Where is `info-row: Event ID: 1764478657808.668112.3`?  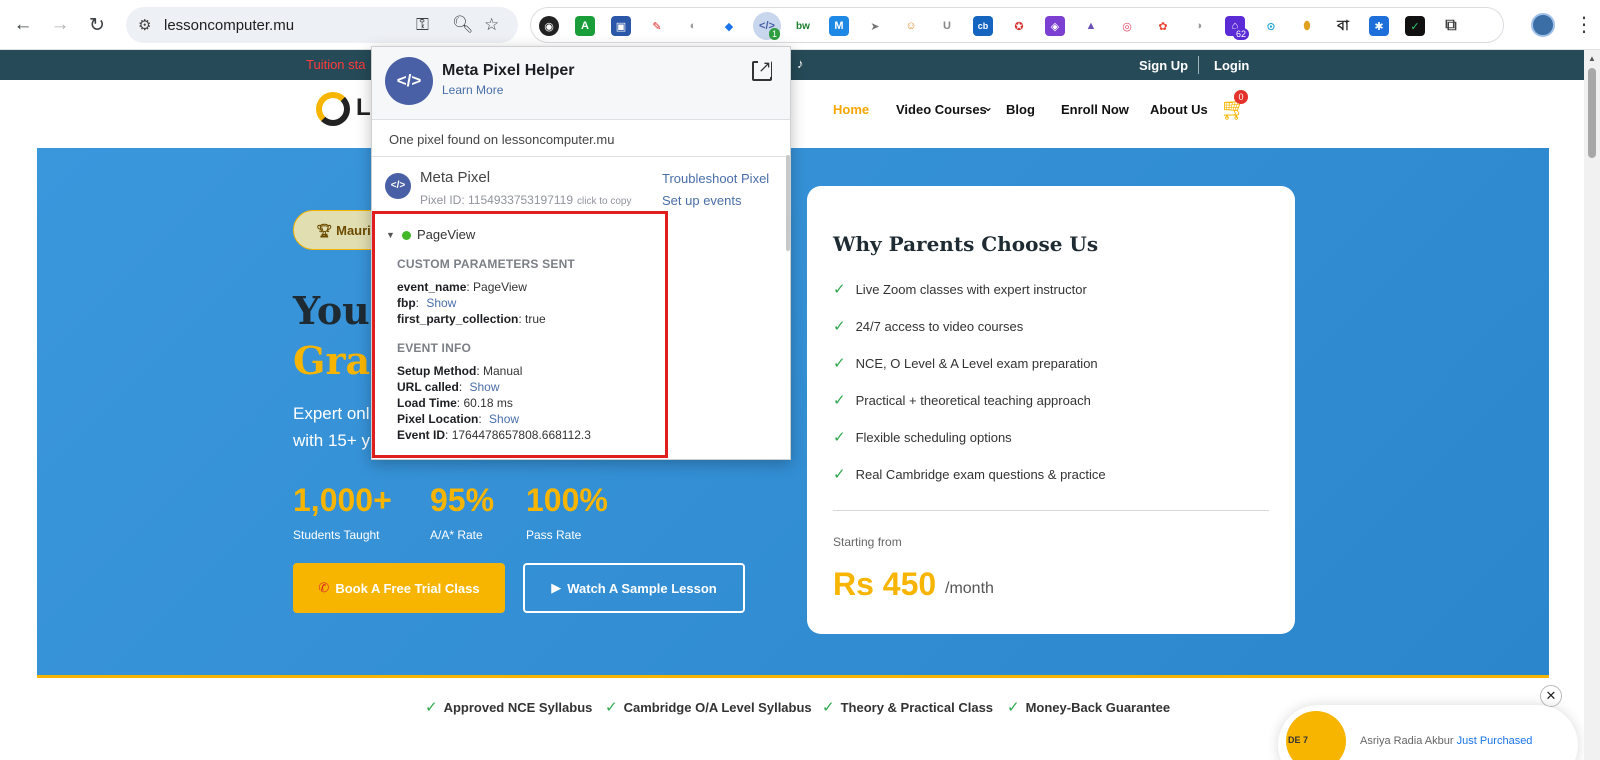 info-row: Event ID: 1764478657808.668112.3 is located at coordinates (494, 435).